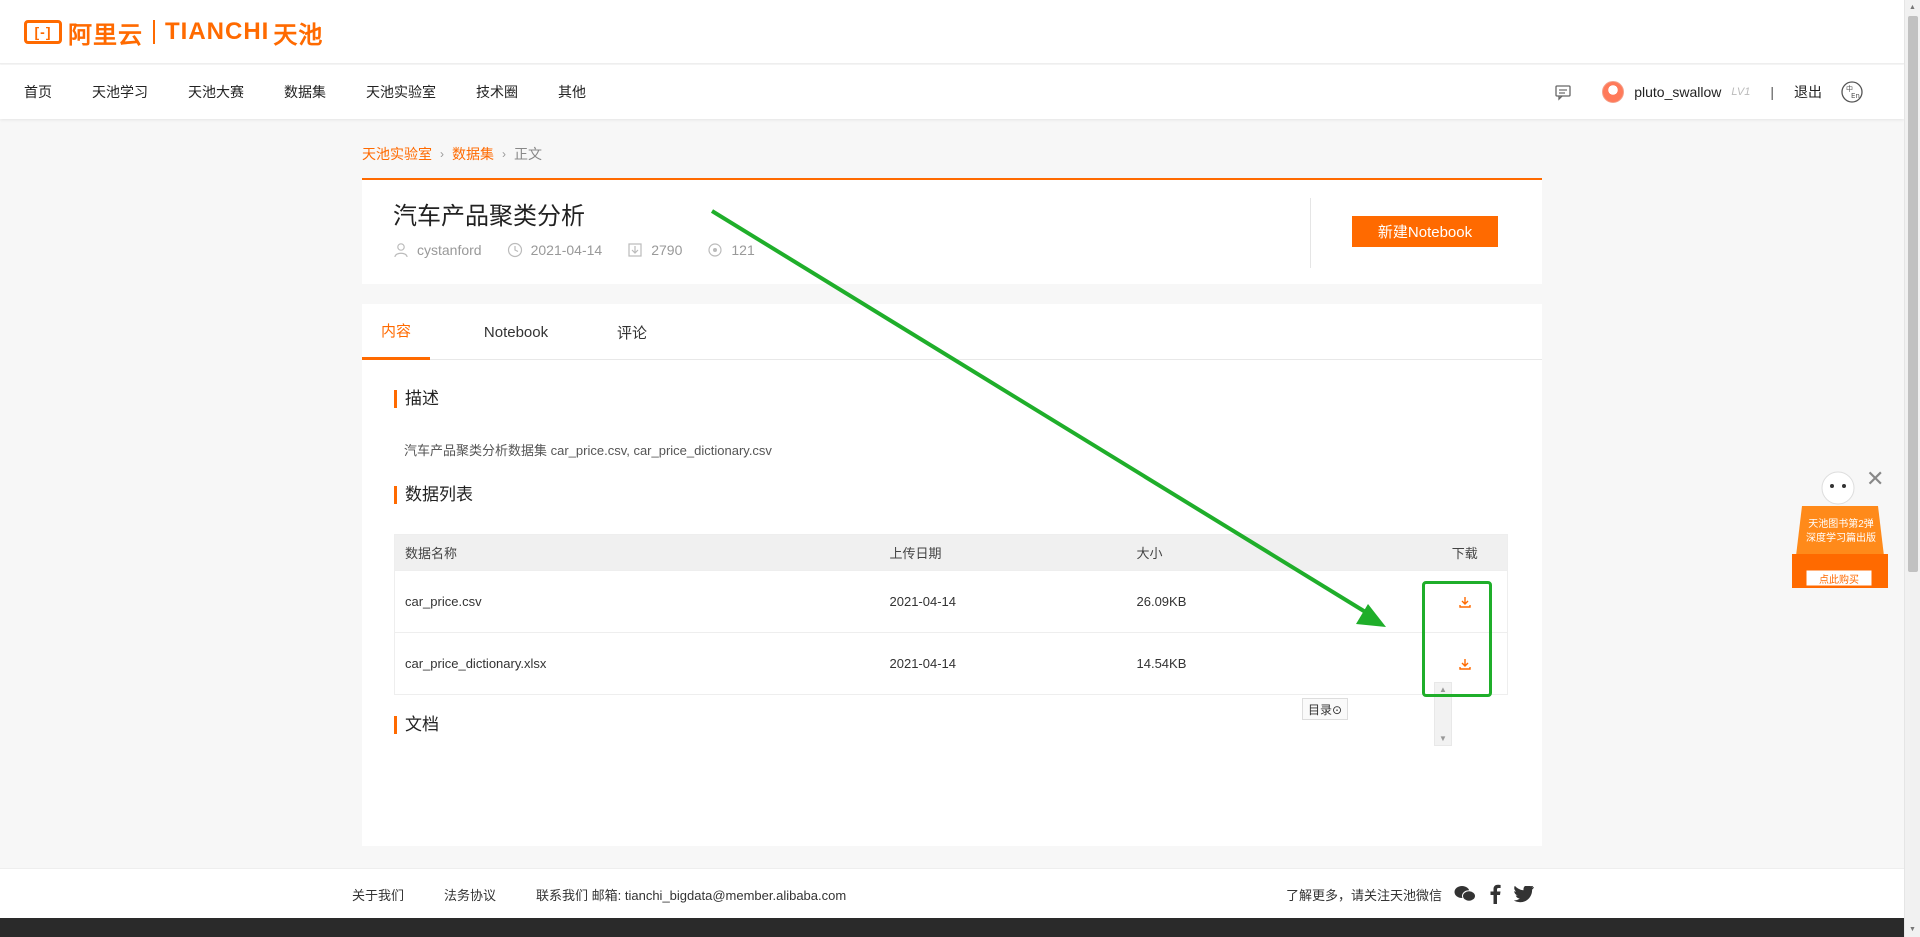 The width and height of the screenshot is (1920, 937). What do you see at coordinates (516, 332) in the screenshot?
I see `tab-notebook: Notebook` at bounding box center [516, 332].